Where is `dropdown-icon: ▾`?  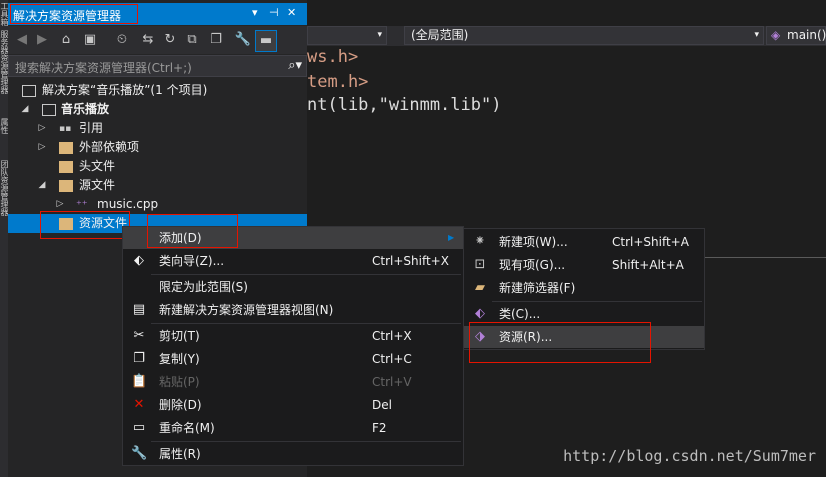
dropdown-icon: ▾ is located at coordinates (255, 12).